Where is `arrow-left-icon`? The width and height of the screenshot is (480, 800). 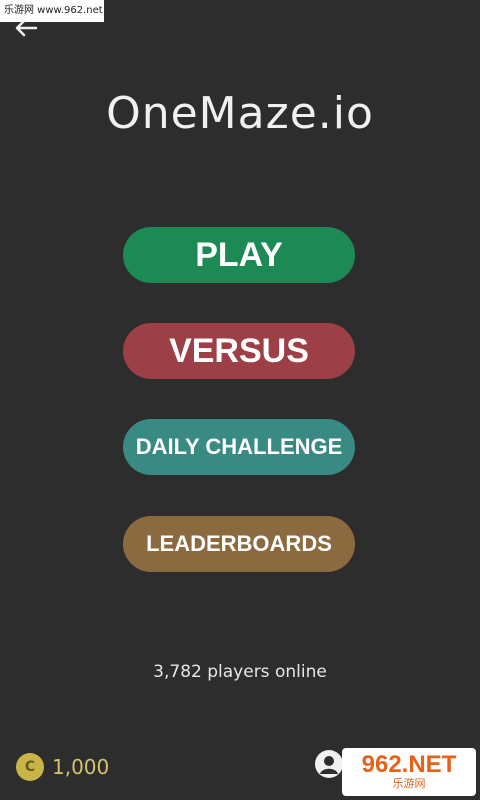
arrow-left-icon is located at coordinates (26, 28).